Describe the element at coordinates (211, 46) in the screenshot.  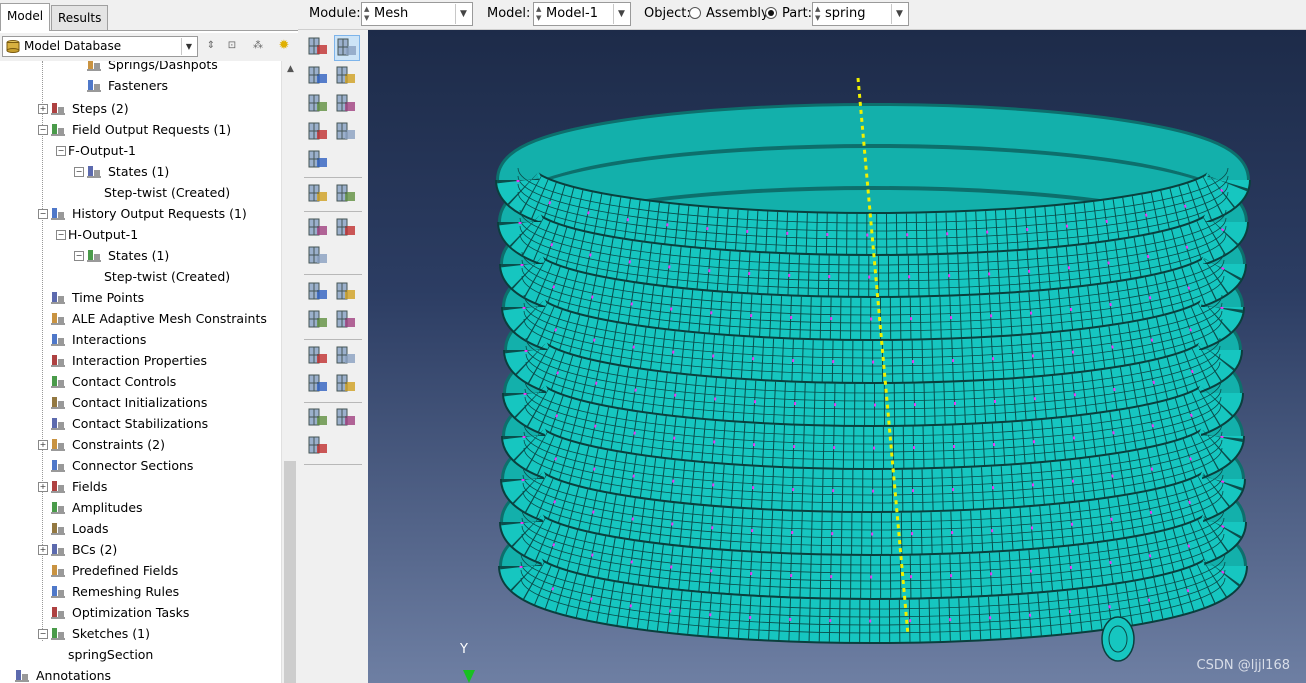
I see `move-up-down-icon: ⇕` at that location.